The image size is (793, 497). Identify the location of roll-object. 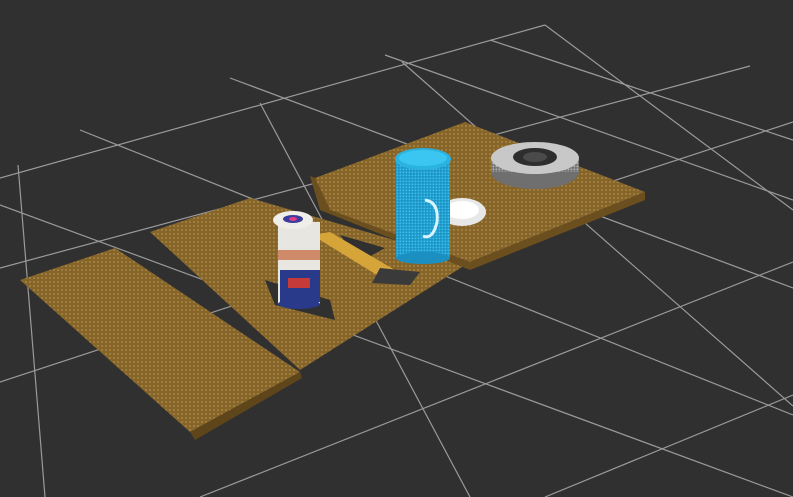
(535, 165).